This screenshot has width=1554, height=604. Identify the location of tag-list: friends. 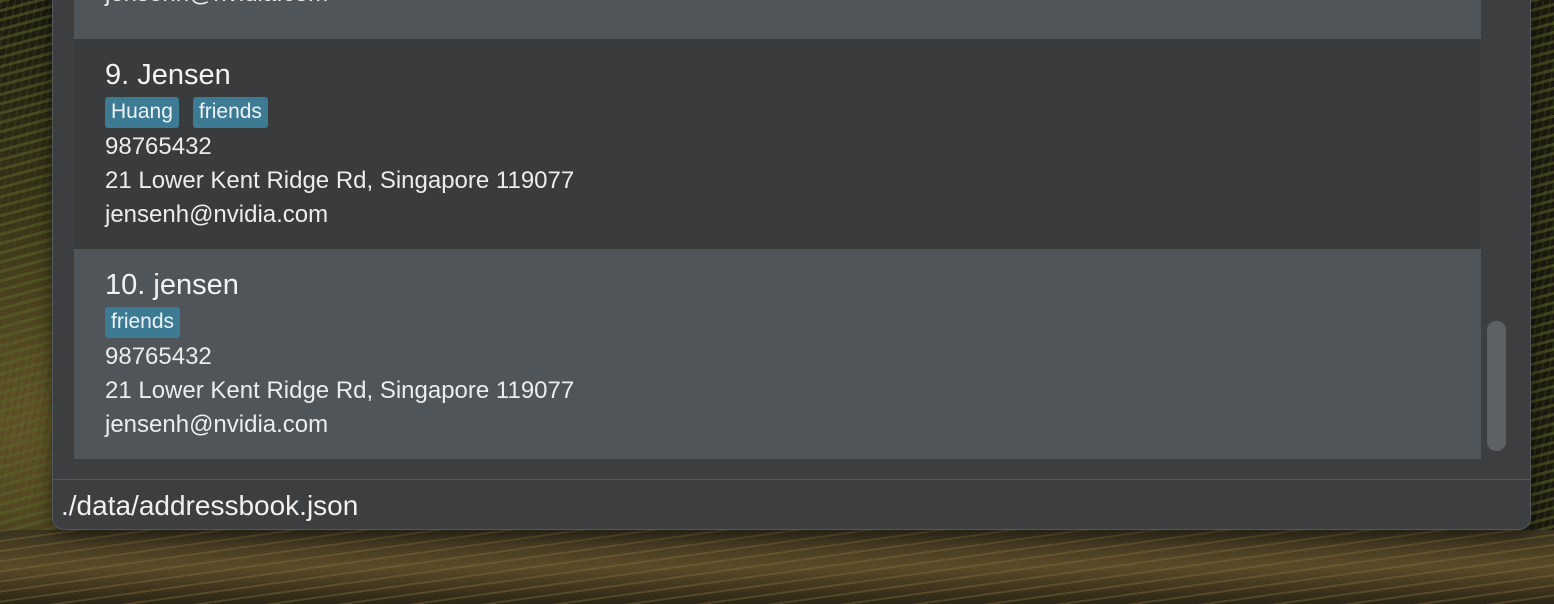
(143, 322).